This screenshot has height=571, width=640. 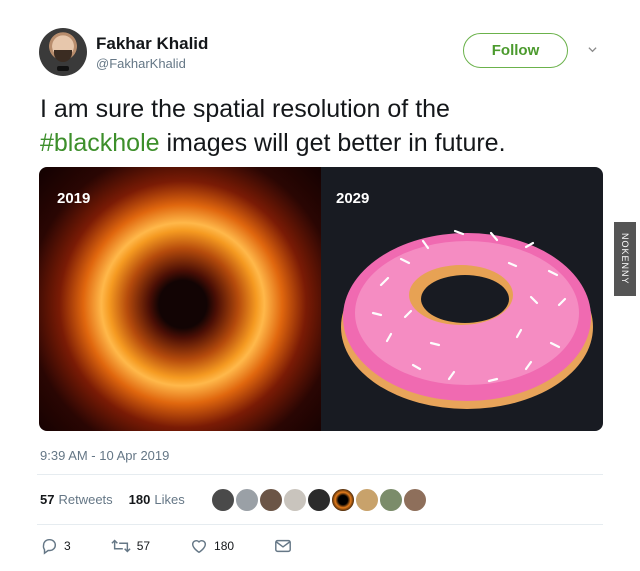 I want to click on engagement-stats: 57 Retweets 180 Likes, so click(x=112, y=499).